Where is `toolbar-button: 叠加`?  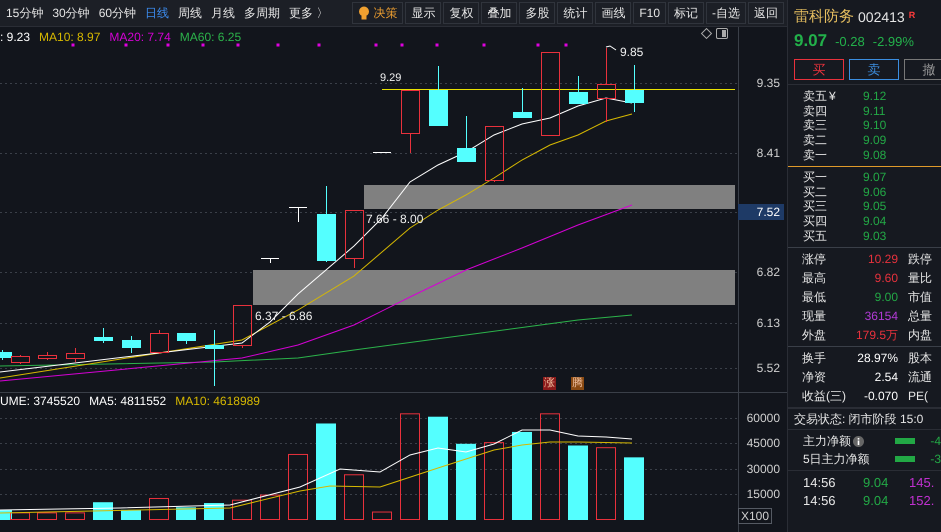 toolbar-button: 叠加 is located at coordinates (499, 13).